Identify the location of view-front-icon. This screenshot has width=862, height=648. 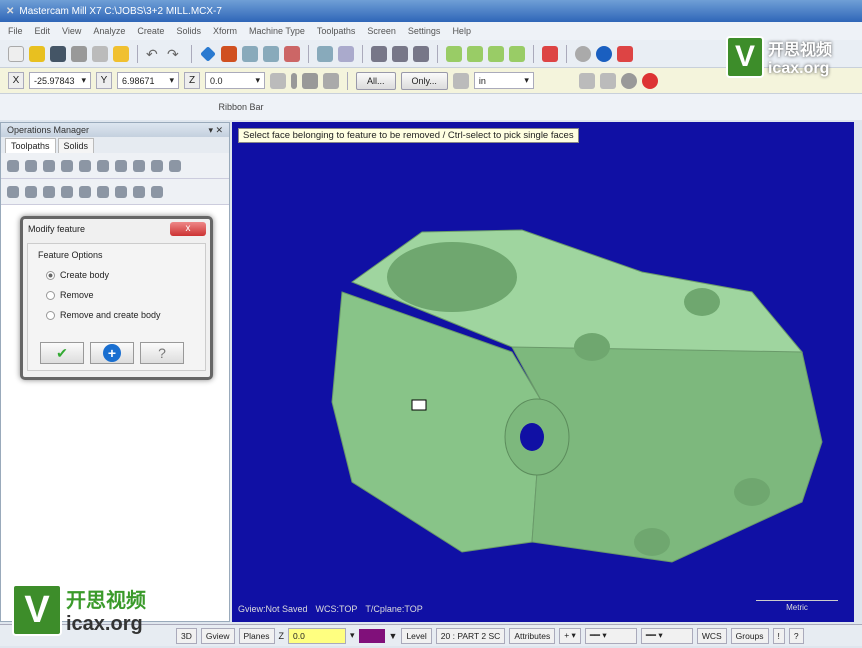
(400, 53).